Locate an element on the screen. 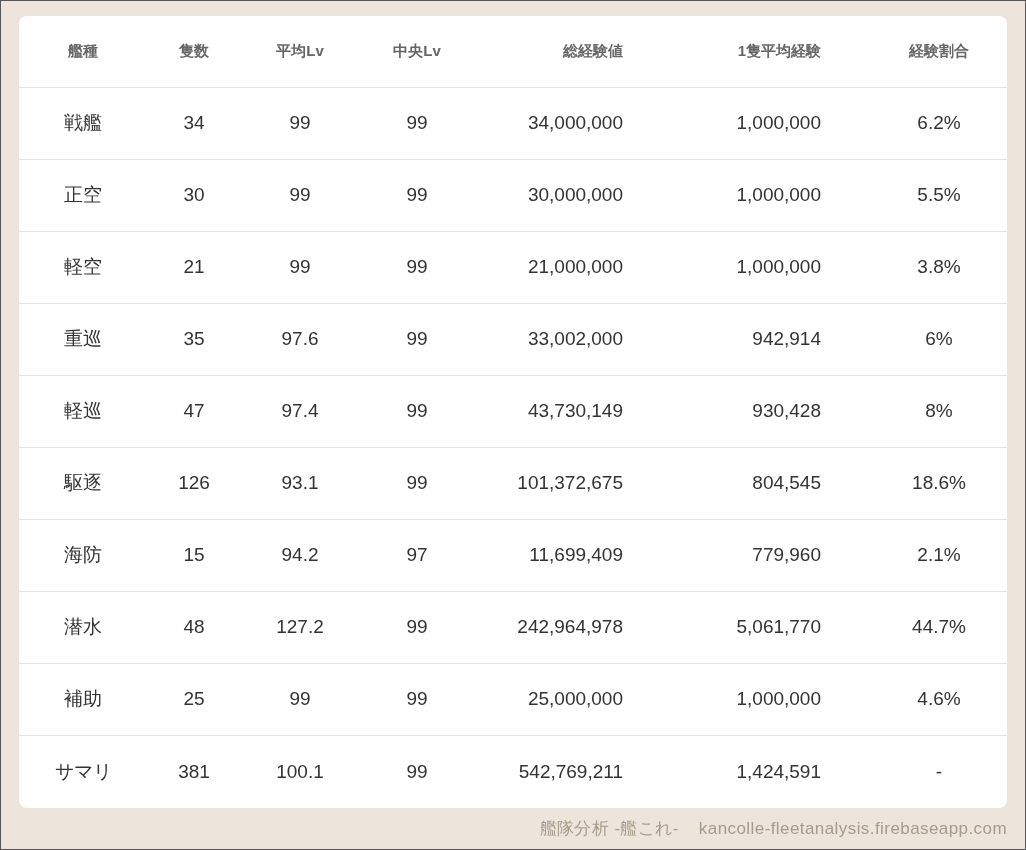 The width and height of the screenshot is (1026, 850). column-header: 経験割合 is located at coordinates (938, 51).